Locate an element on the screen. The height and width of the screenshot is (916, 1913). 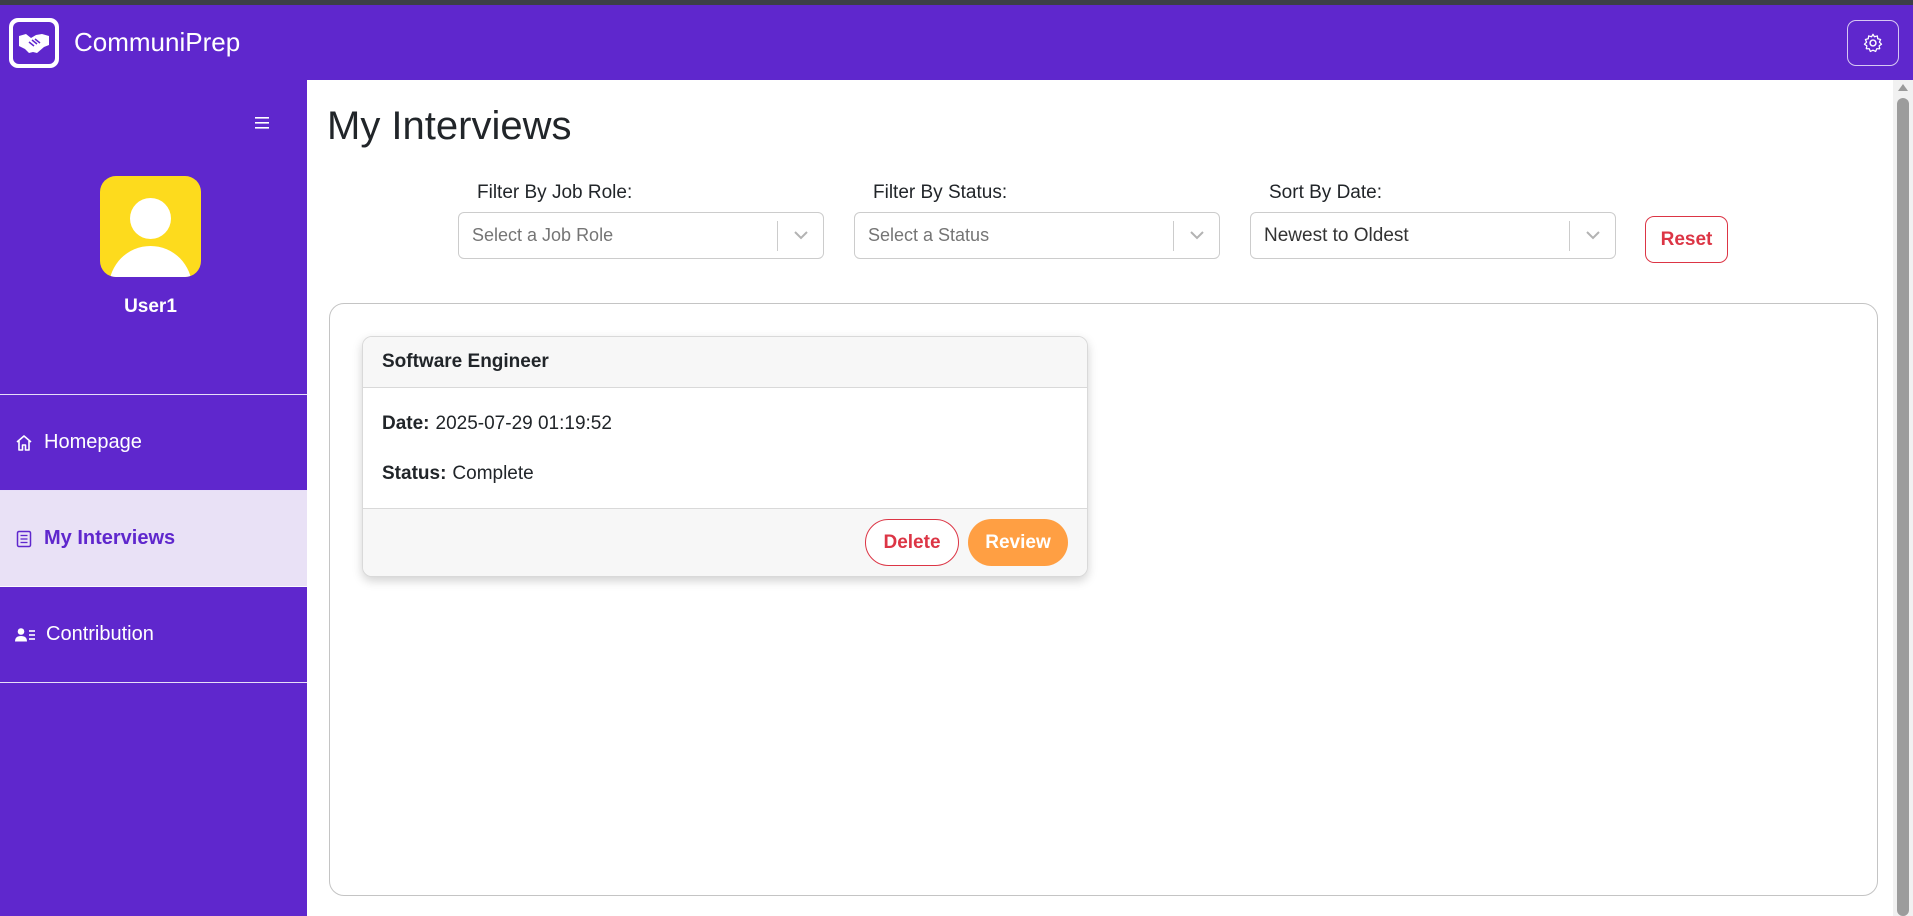
status-value: Complete is located at coordinates (493, 473).